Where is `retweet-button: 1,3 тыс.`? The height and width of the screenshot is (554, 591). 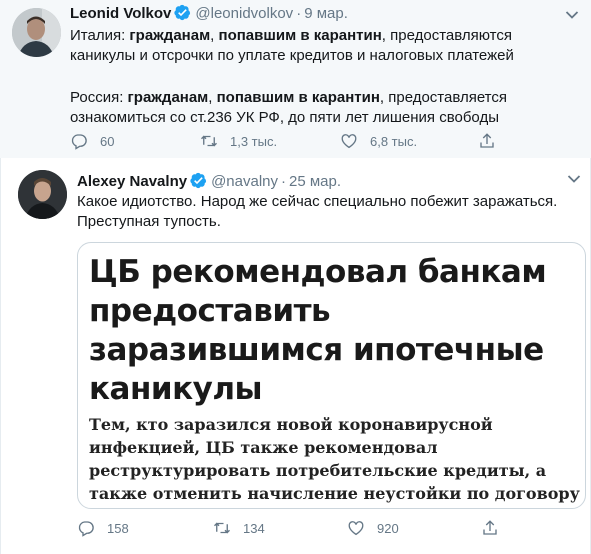 retweet-button: 1,3 тыс. is located at coordinates (270, 141).